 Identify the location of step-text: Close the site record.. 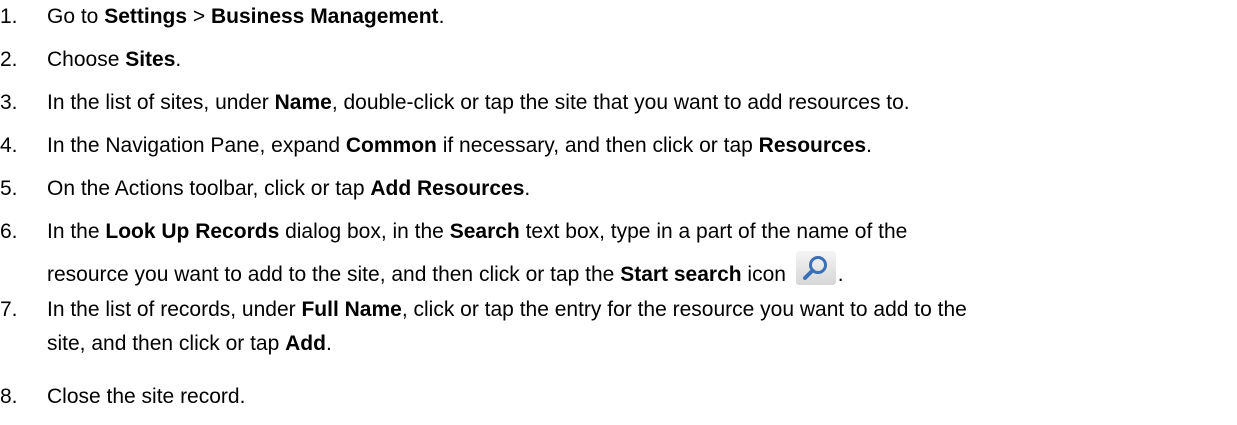
(146, 396).